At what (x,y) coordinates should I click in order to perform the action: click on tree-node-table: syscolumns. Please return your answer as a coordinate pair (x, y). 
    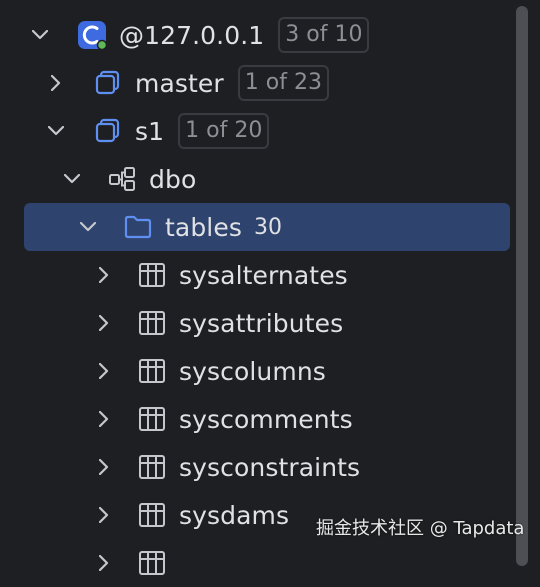
    Looking at the image, I should click on (256, 371).